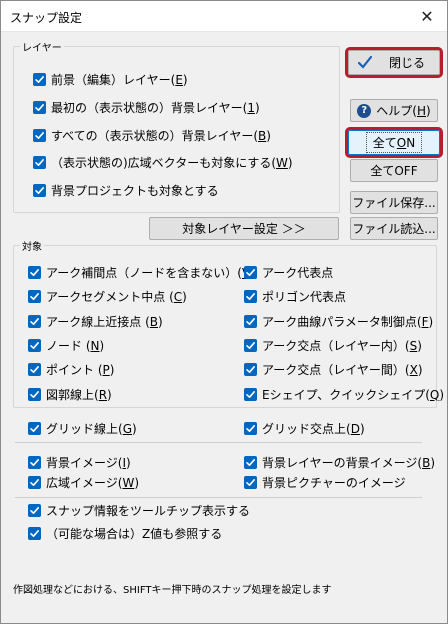 This screenshot has height=624, width=448. Describe the element at coordinates (334, 482) in the screenshot. I see `image-right-checkbox-2-label: 背景ピクチャーのイメージ` at that location.